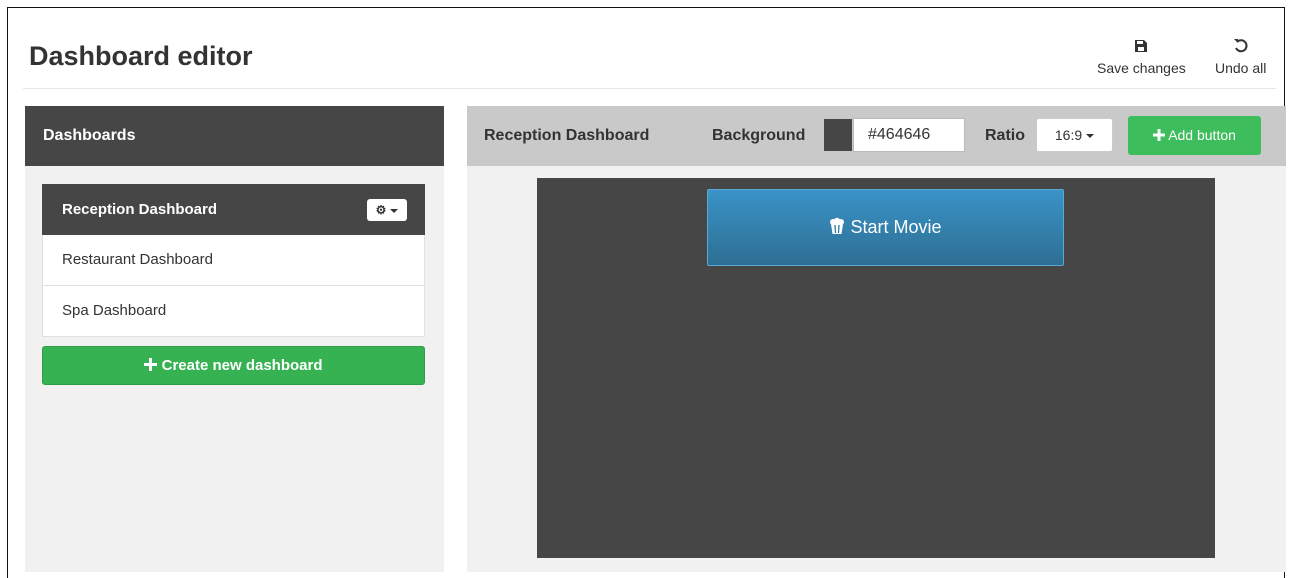  I want to click on header-divider, so click(649, 88).